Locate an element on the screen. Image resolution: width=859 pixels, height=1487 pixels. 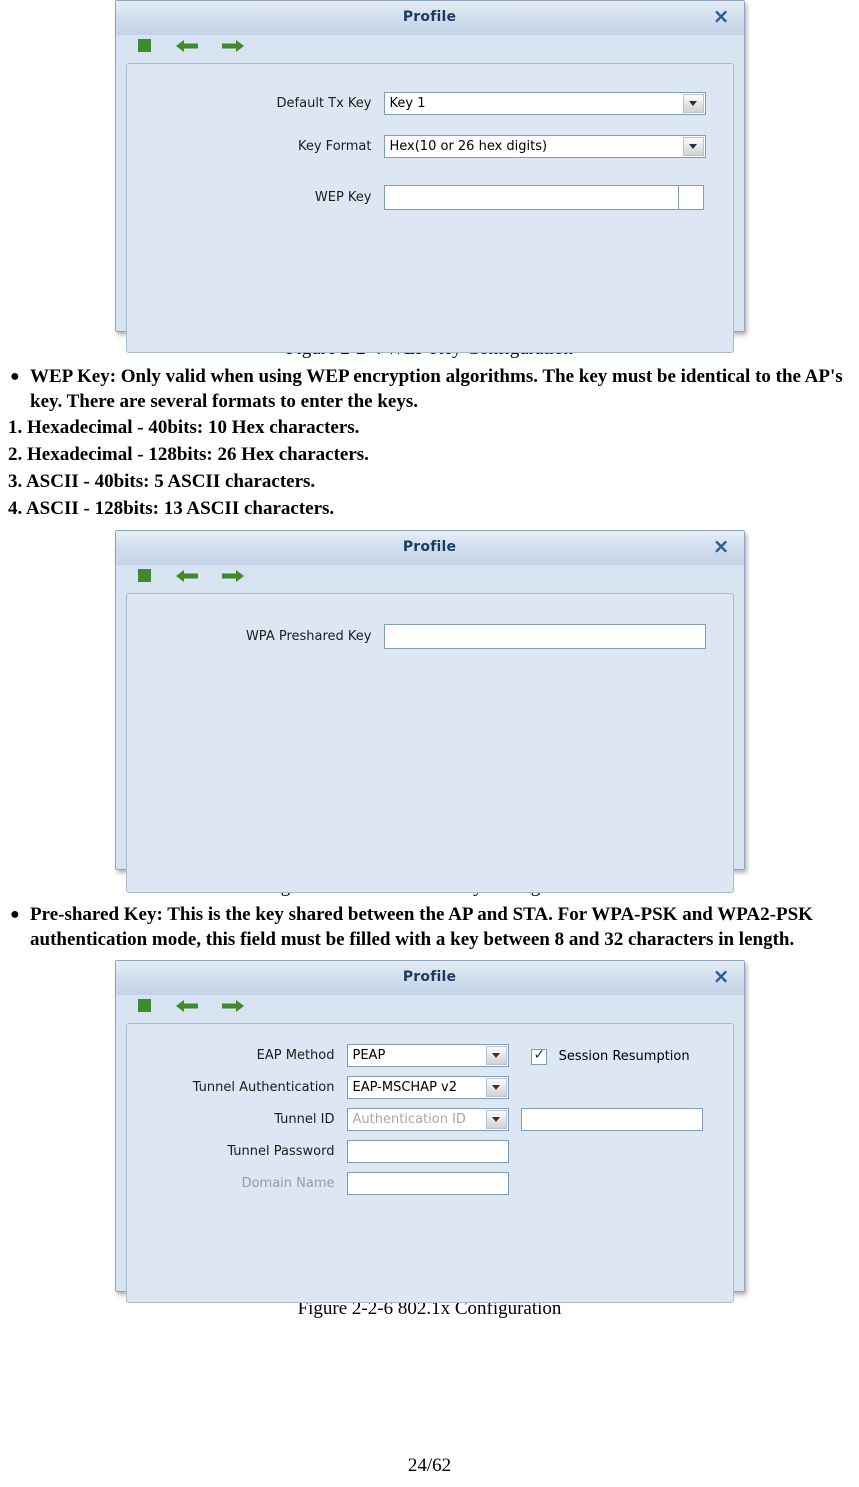
tunnel-id-input is located at coordinates (611, 1119).